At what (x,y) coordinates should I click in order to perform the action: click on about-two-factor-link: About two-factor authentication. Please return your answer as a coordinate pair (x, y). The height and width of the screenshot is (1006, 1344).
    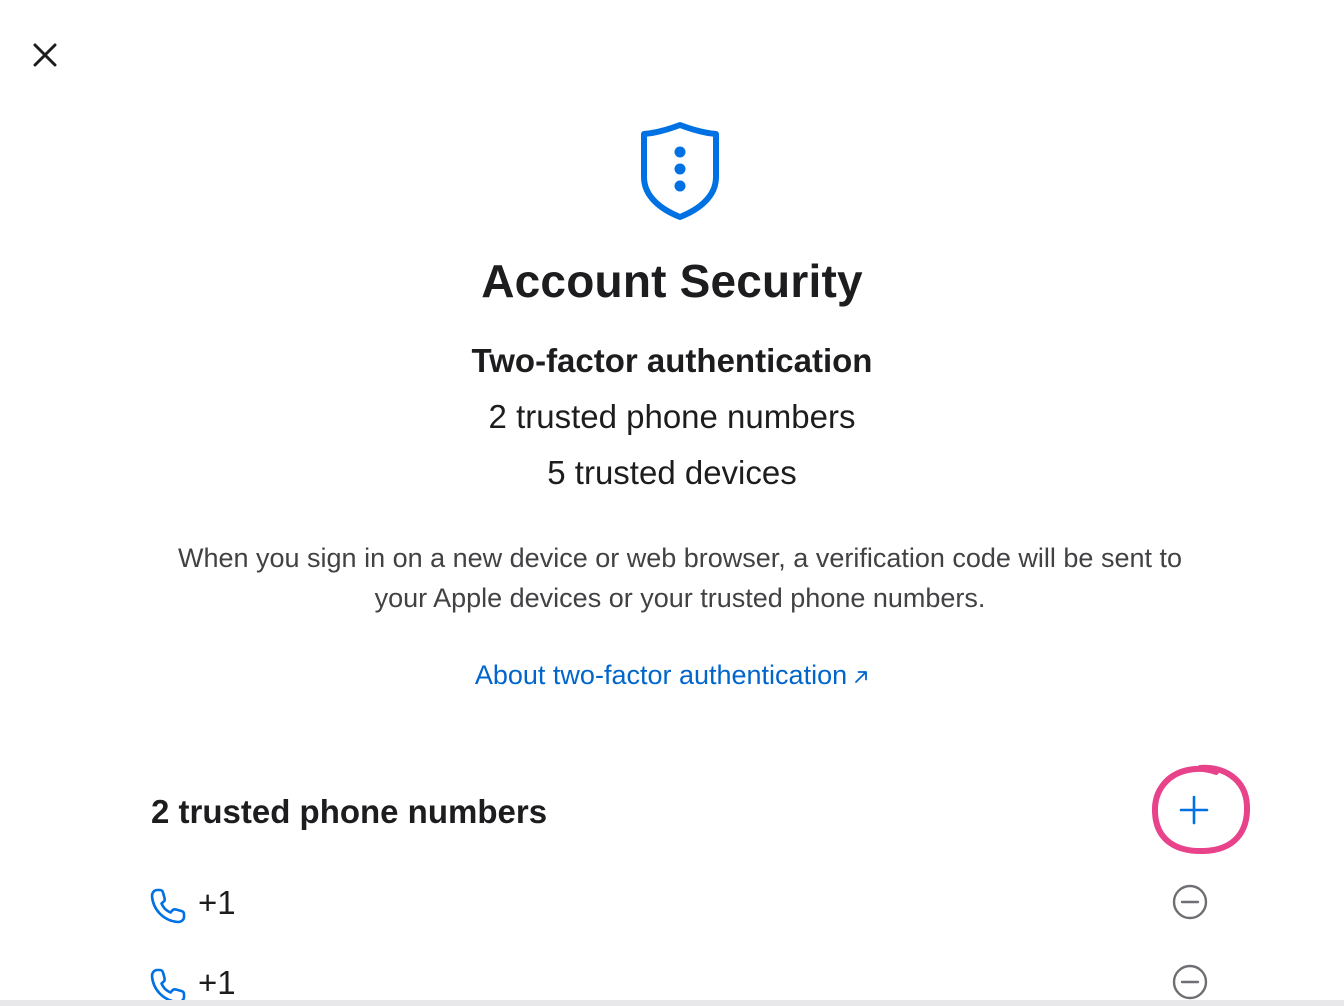
    Looking at the image, I should click on (672, 676).